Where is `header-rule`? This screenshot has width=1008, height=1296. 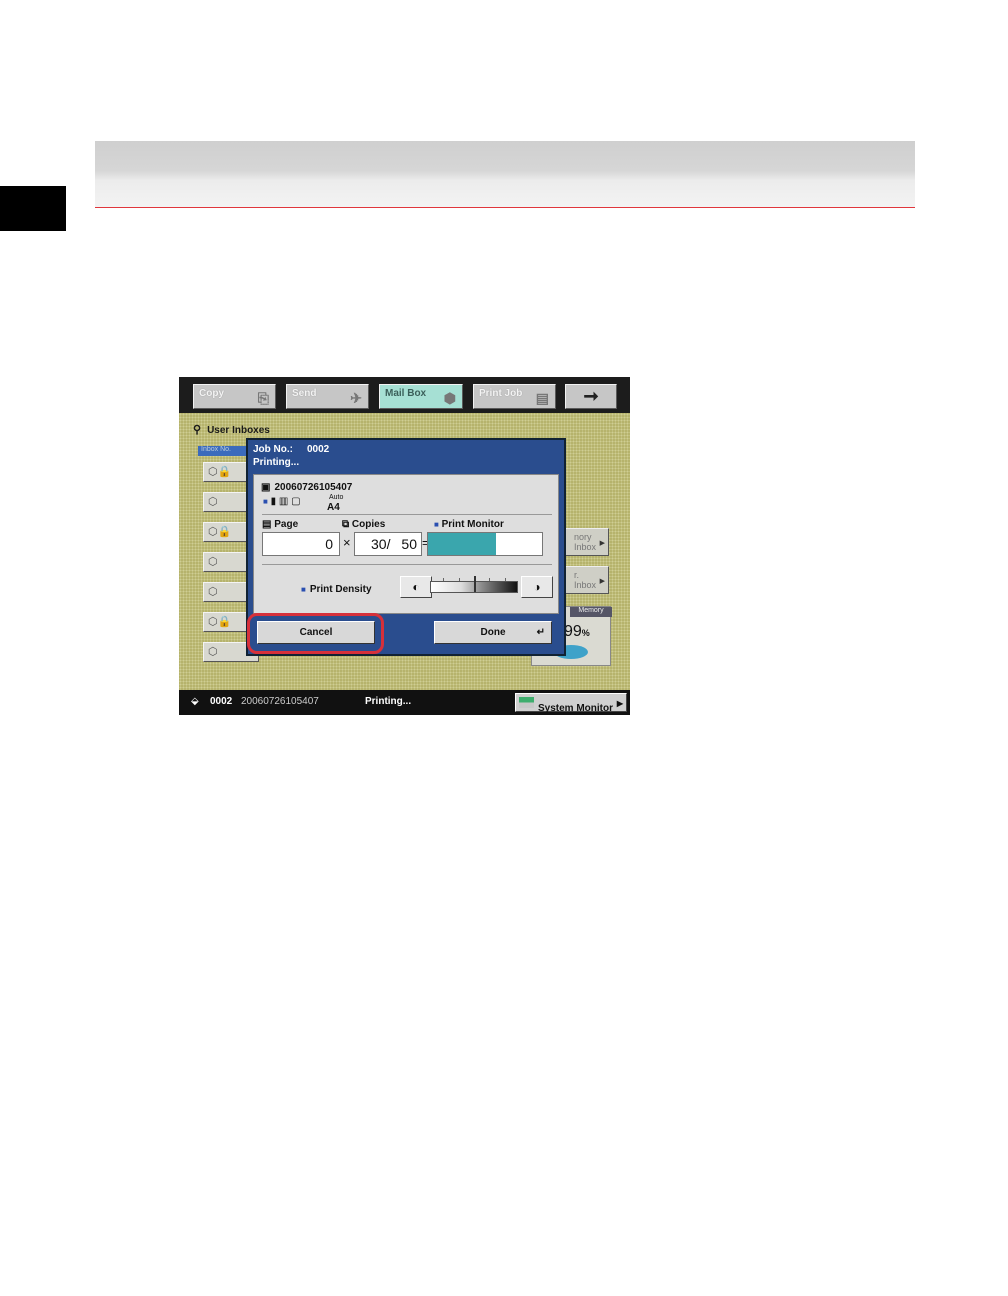 header-rule is located at coordinates (505, 207).